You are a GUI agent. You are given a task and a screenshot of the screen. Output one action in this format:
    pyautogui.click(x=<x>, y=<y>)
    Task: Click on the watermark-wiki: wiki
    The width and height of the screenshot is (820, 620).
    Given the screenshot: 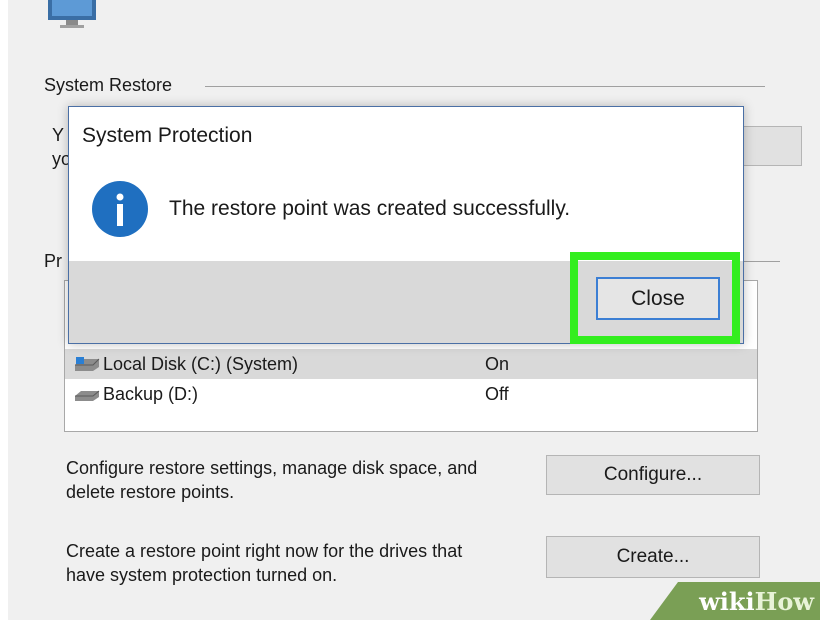 What is the action you would take?
    pyautogui.click(x=727, y=601)
    